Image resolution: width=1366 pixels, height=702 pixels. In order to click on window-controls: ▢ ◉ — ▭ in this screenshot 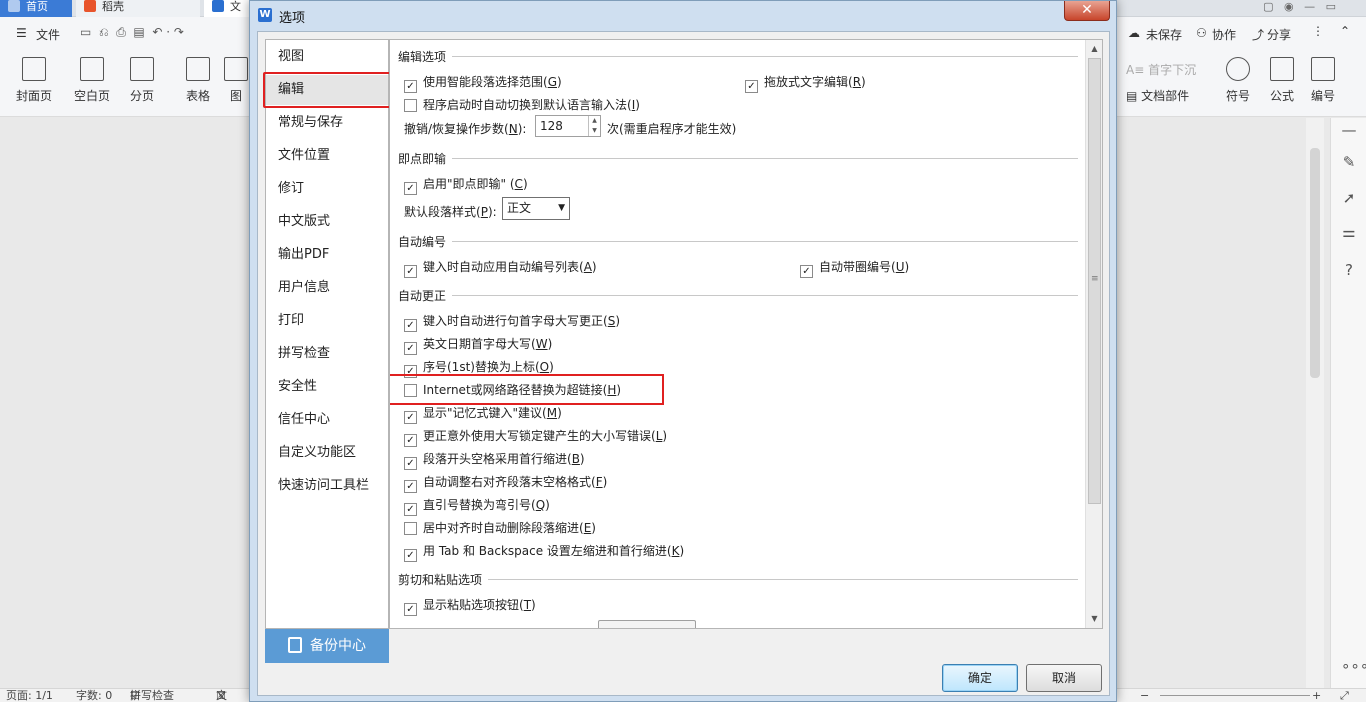, I will do `click(1299, 6)`.